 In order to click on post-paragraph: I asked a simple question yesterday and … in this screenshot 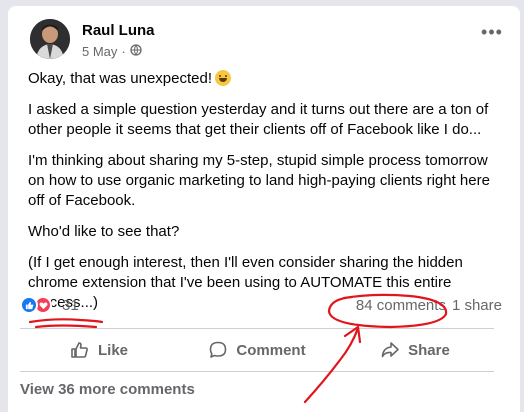, I will do `click(258, 119)`.